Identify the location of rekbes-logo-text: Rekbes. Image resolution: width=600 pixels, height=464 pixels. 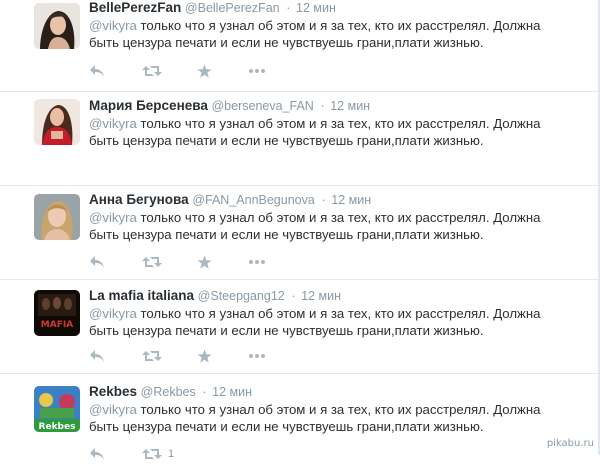
(57, 427).